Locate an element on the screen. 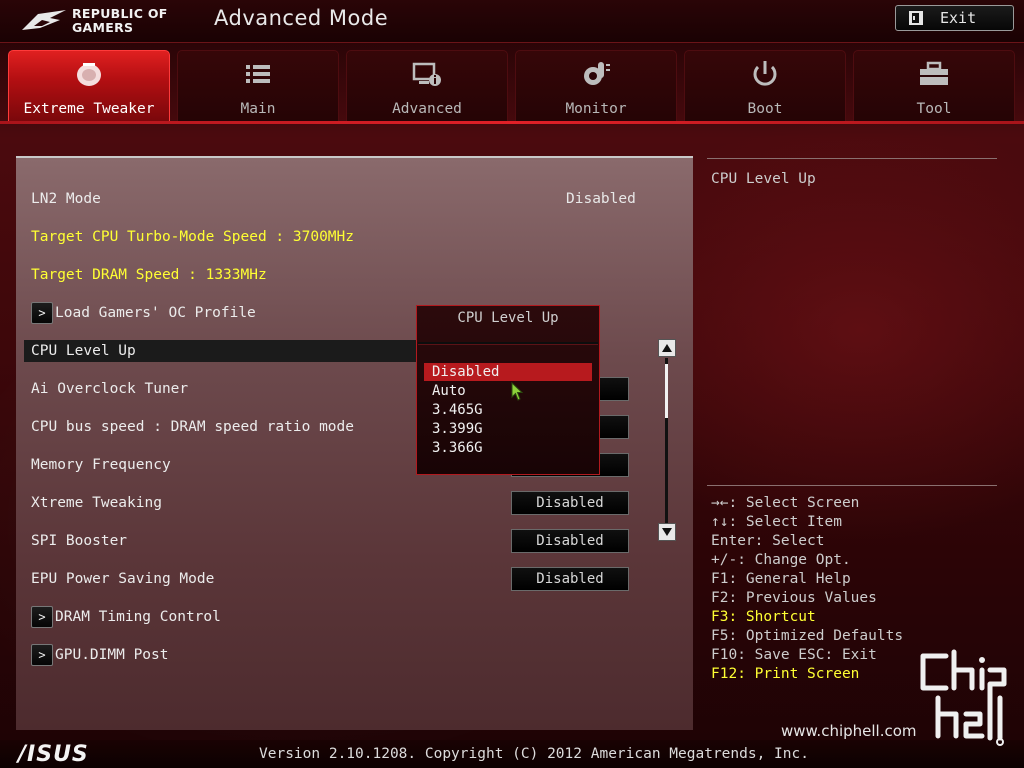  target-cpu-speed: Target CPU Turbo-Mode Speed : 3700MHz is located at coordinates (331, 237).